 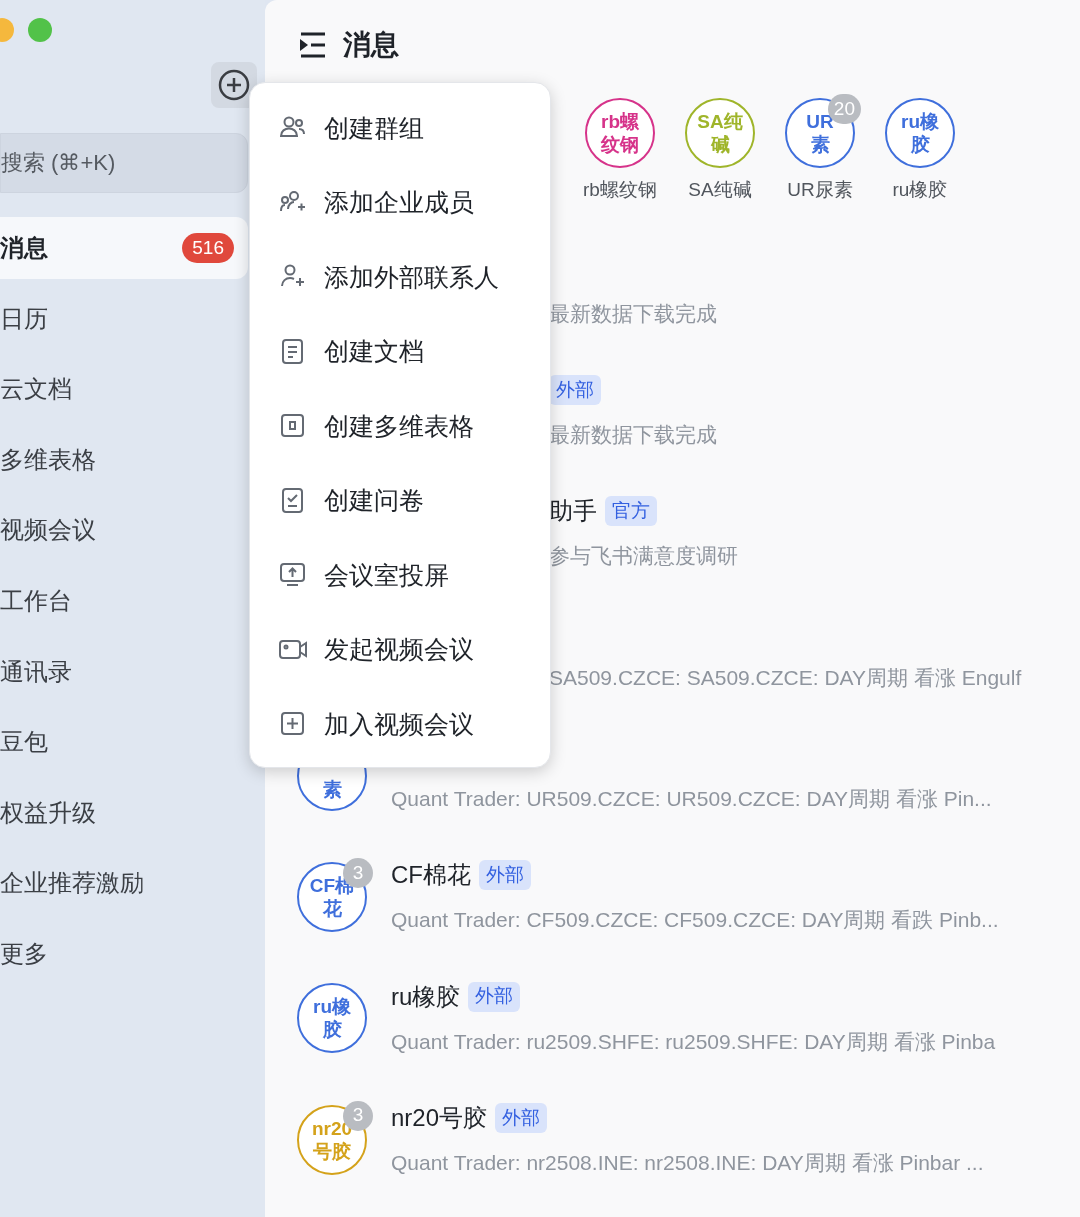 I want to click on message-preview: 参与飞书满意度调研, so click(x=644, y=556).